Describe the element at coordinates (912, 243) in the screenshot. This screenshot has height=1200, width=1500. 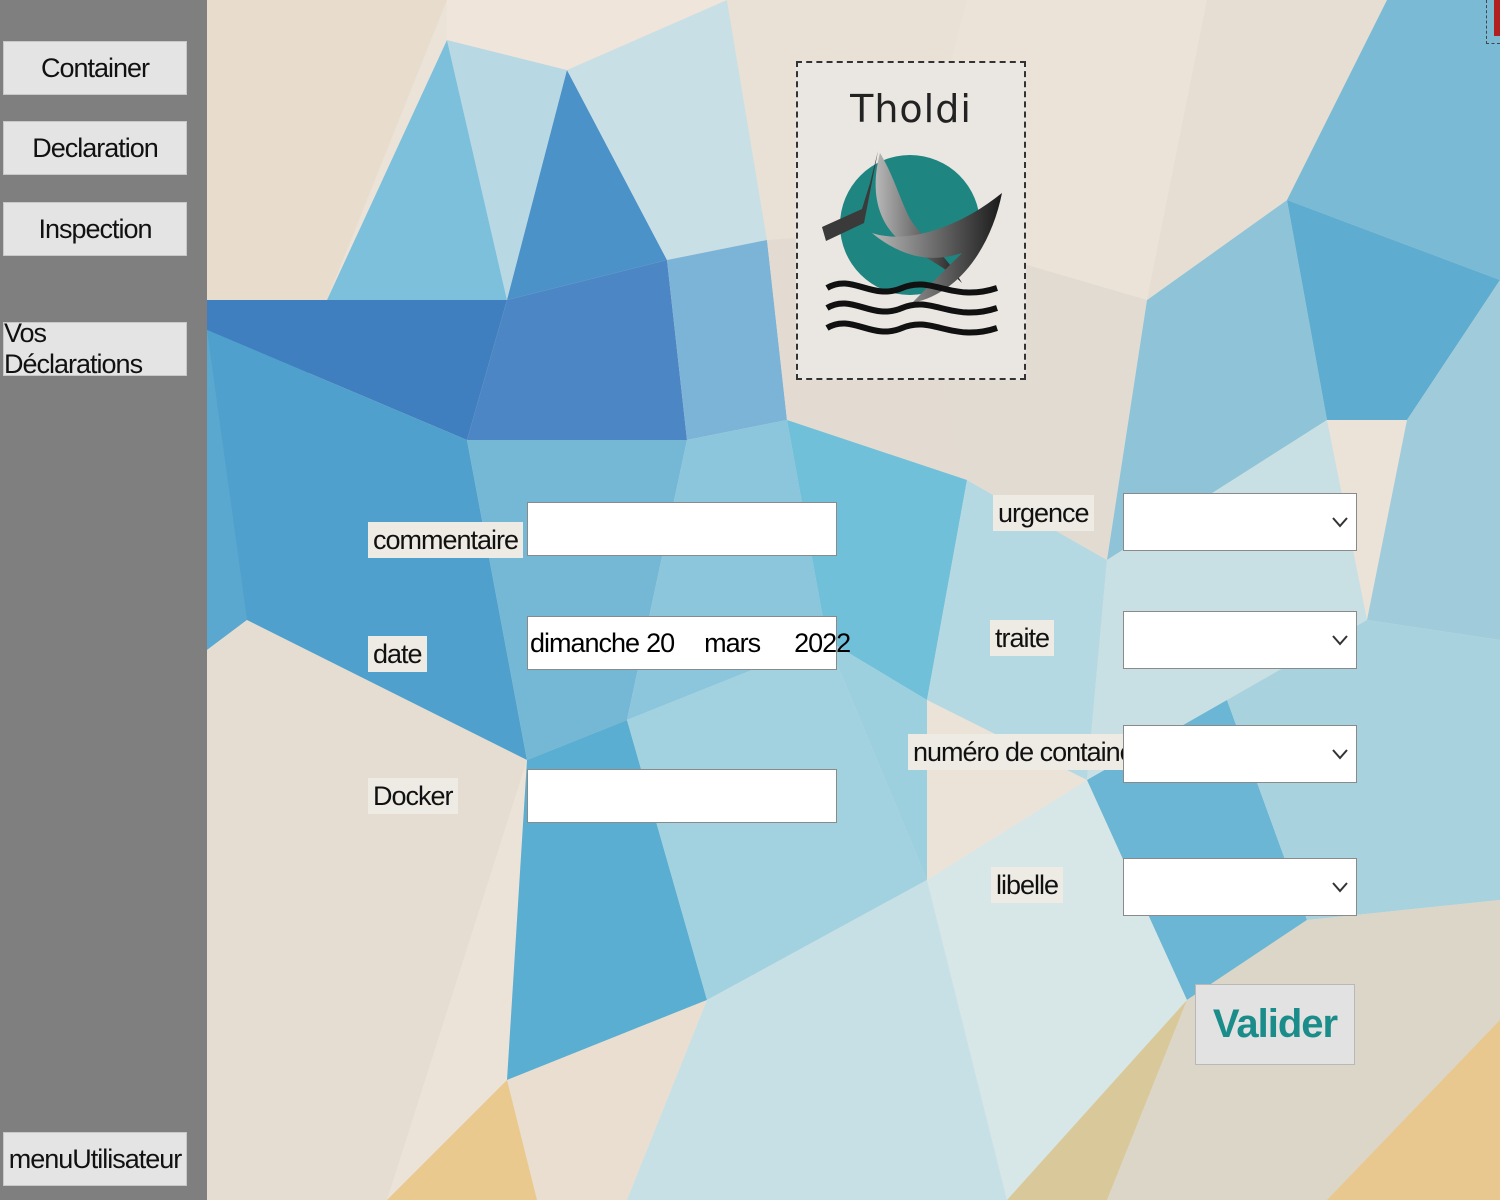
I see `whale-logo-icon` at that location.